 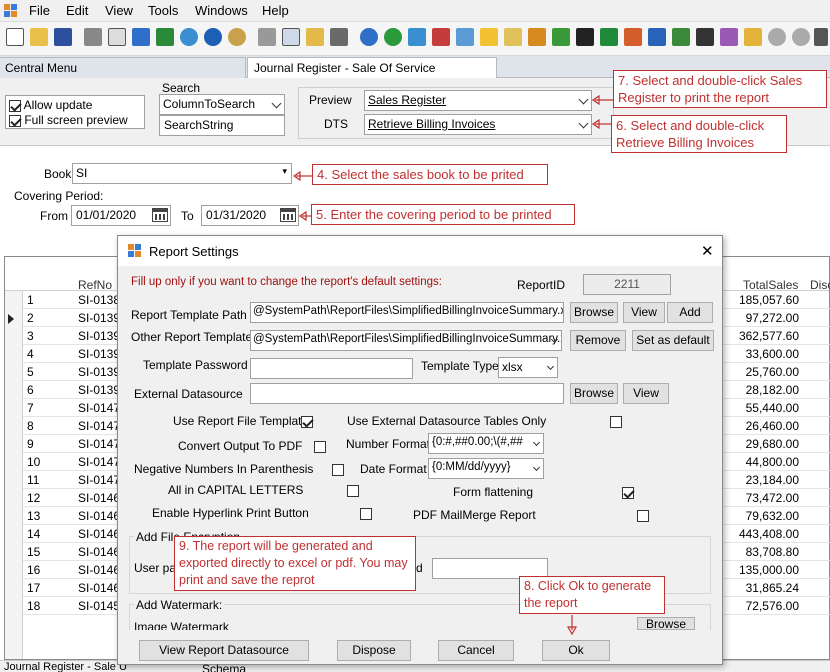 What do you see at coordinates (643, 515) in the screenshot?
I see `pdf-mailmerge-checkbox` at bounding box center [643, 515].